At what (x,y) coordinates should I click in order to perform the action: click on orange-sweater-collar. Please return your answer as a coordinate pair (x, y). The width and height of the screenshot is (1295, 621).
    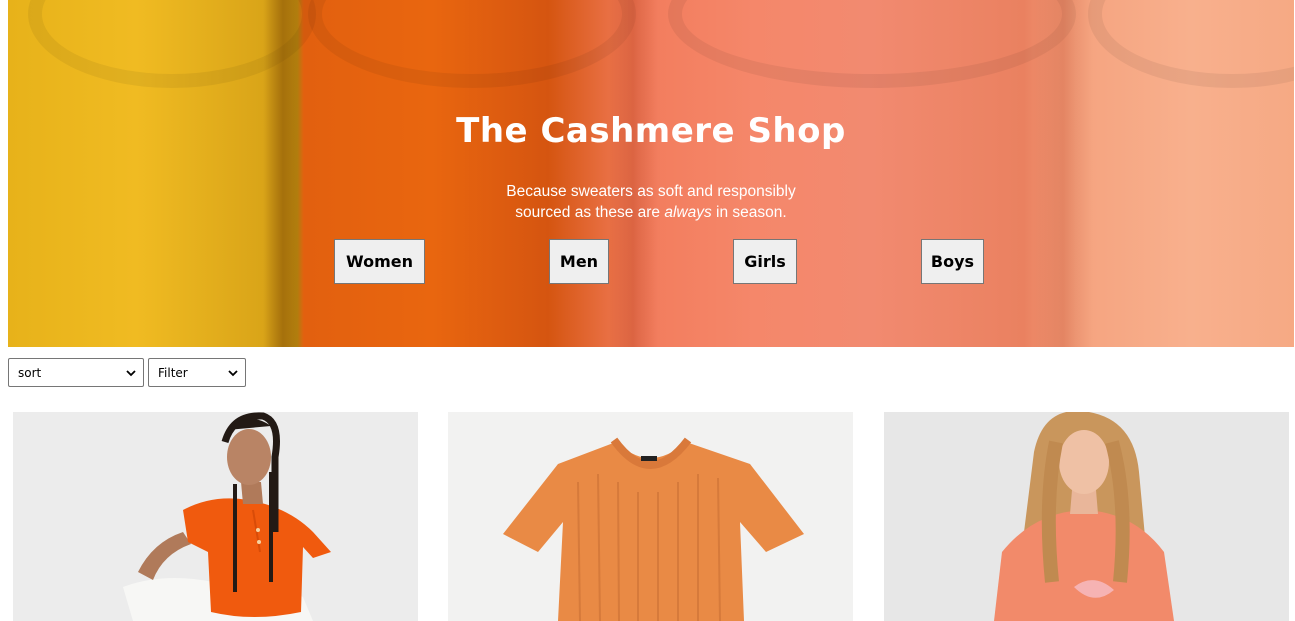
    Looking at the image, I should click on (472, 44).